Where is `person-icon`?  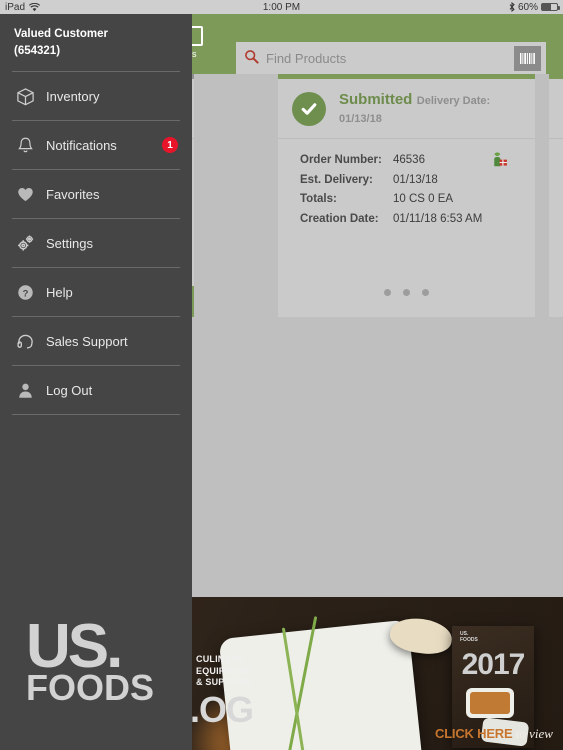 person-icon is located at coordinates (25, 390).